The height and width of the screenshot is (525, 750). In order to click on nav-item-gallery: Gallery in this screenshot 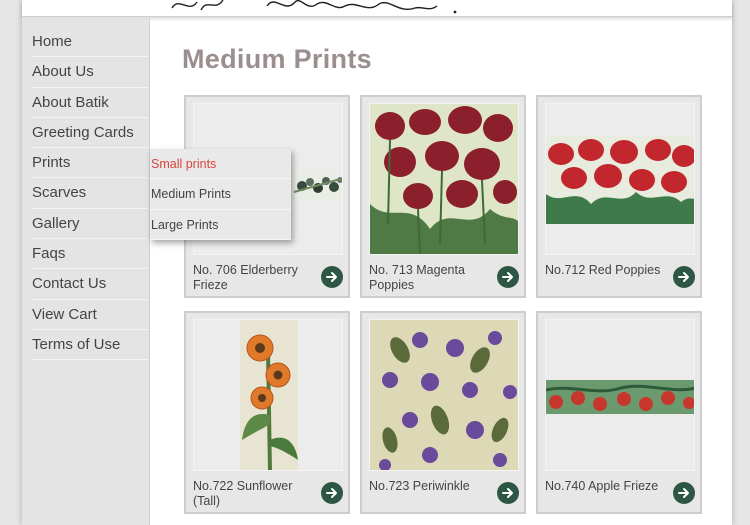, I will do `click(90, 224)`.